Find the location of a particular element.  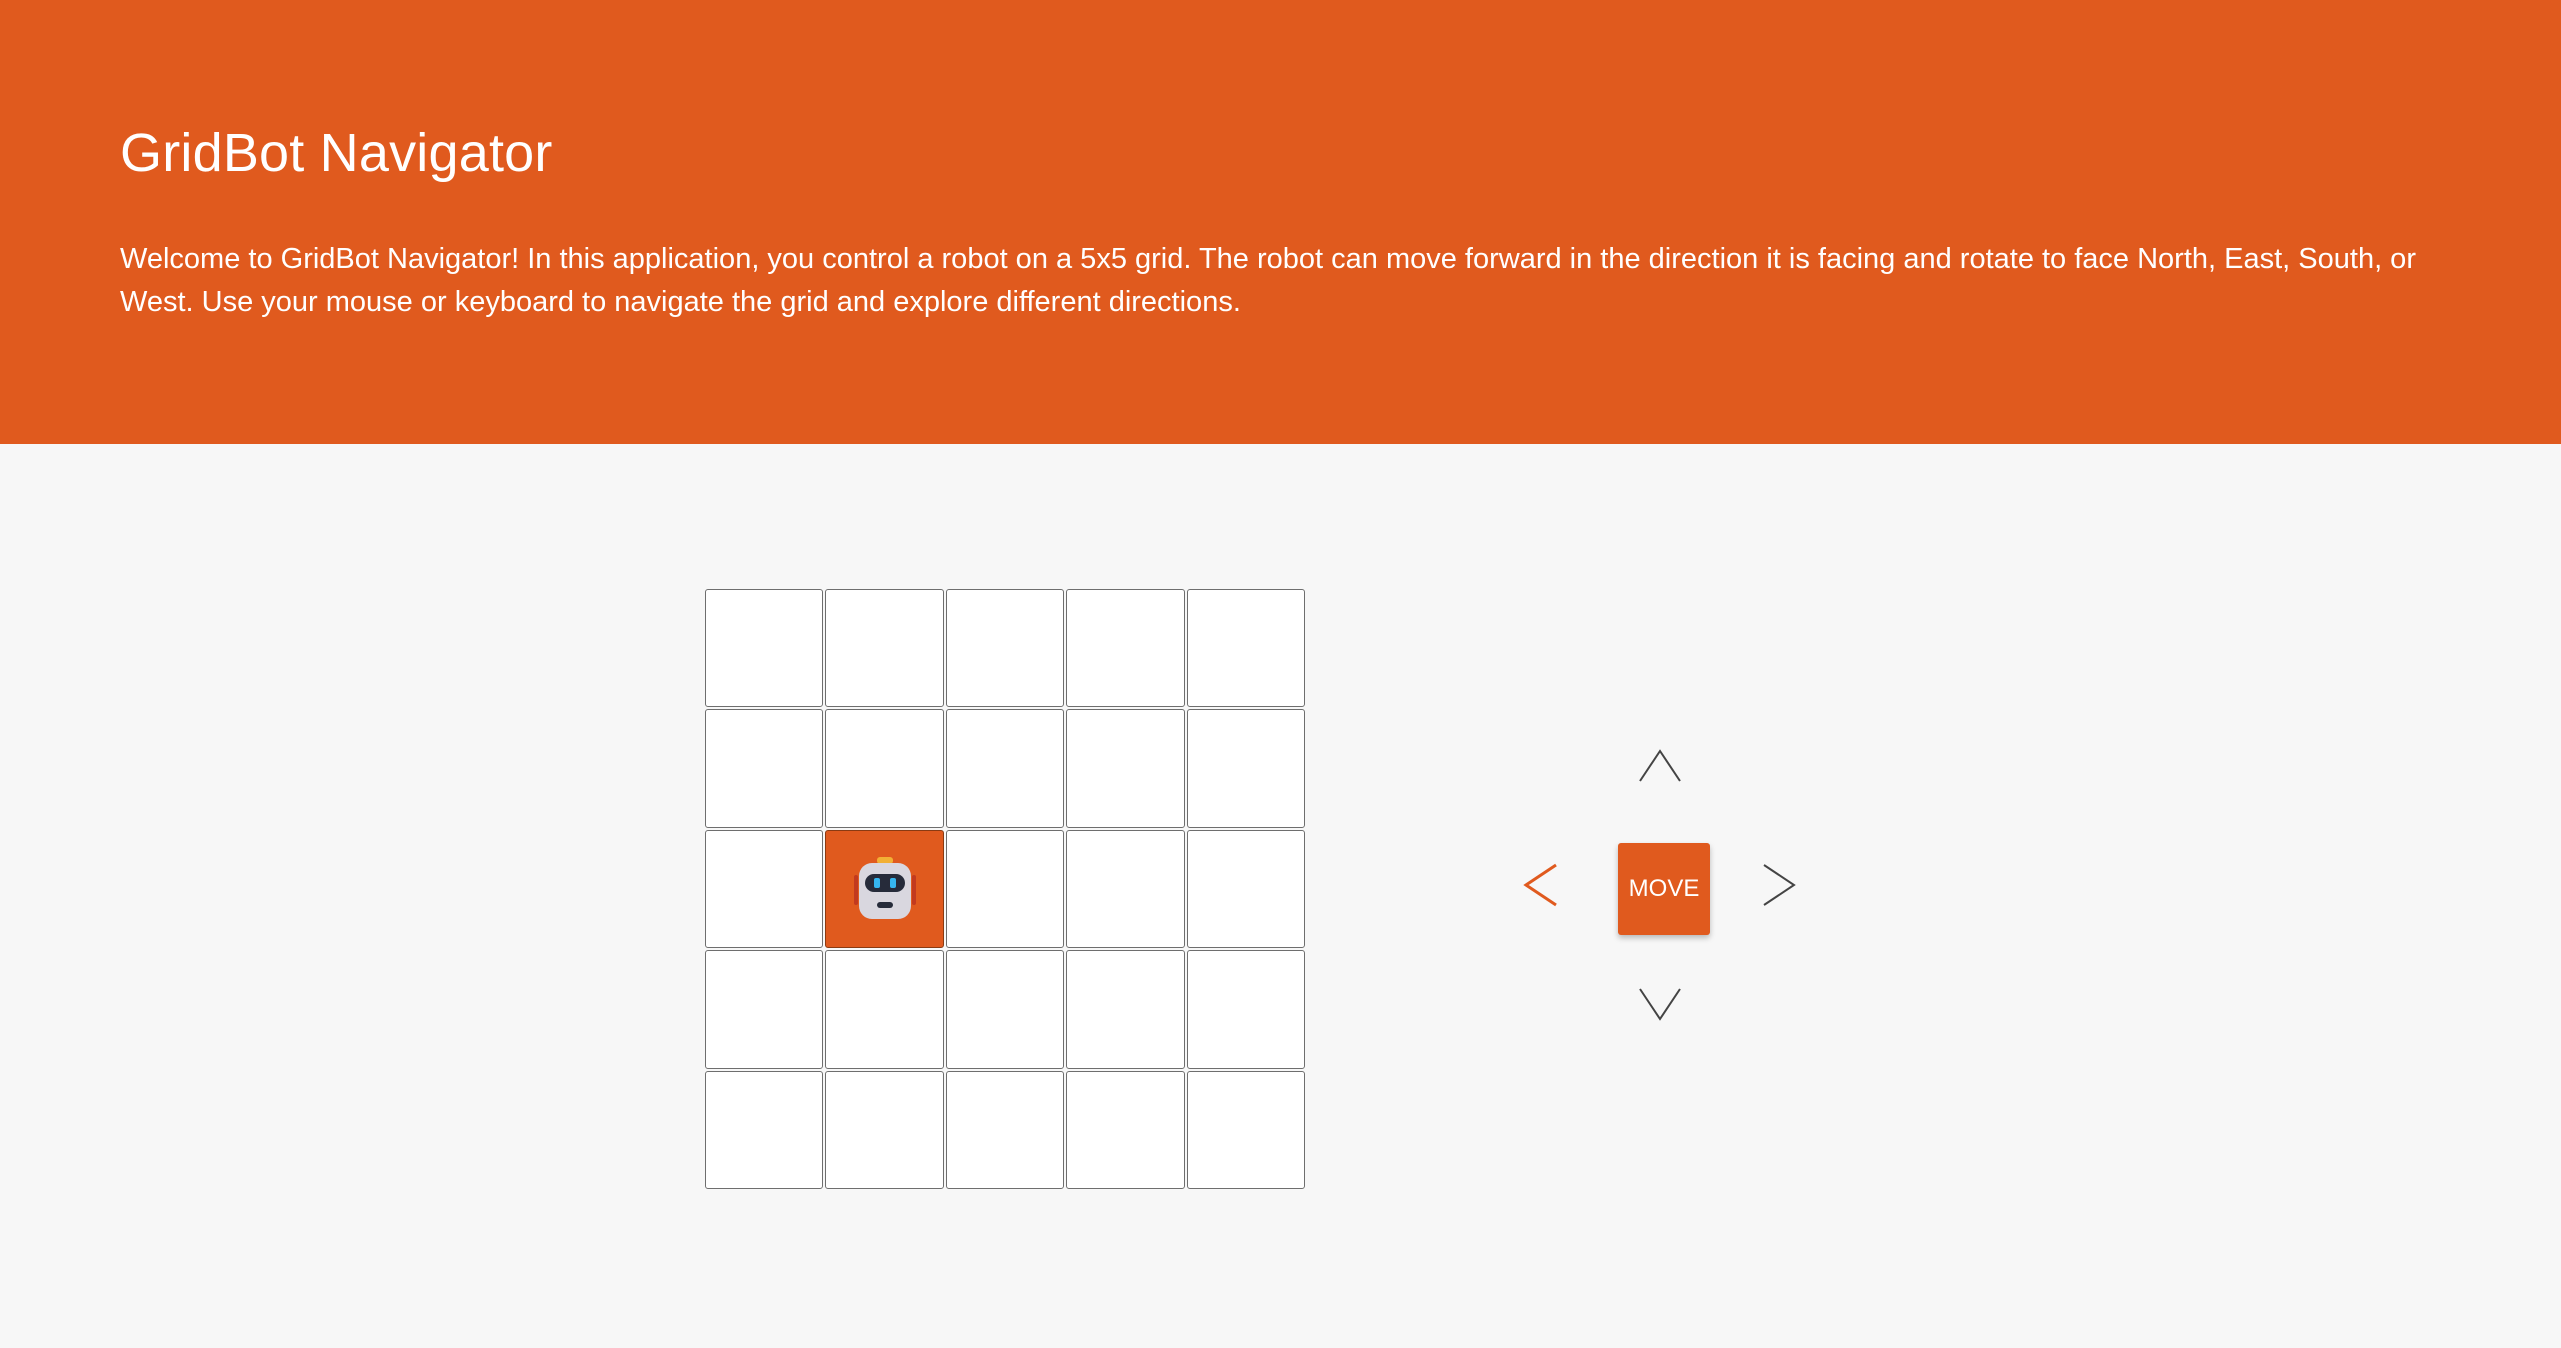

robot-grid is located at coordinates (1005, 889).